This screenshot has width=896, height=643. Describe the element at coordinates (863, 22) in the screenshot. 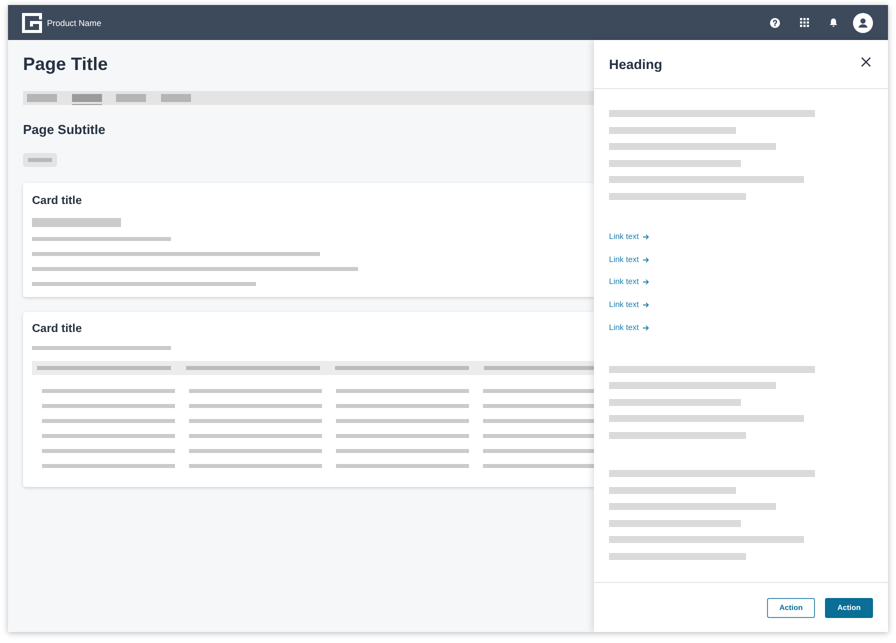

I see `avatar-icon` at that location.